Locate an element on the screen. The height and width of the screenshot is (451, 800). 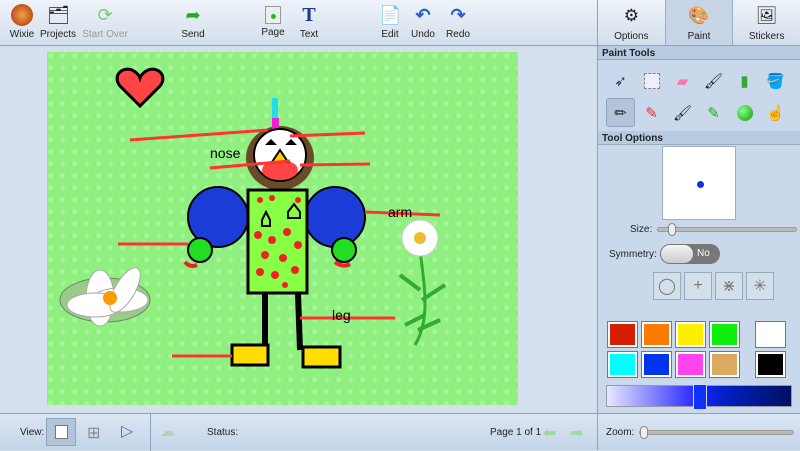
tab-paint: 🎨 Paint is located at coordinates (699, 22).